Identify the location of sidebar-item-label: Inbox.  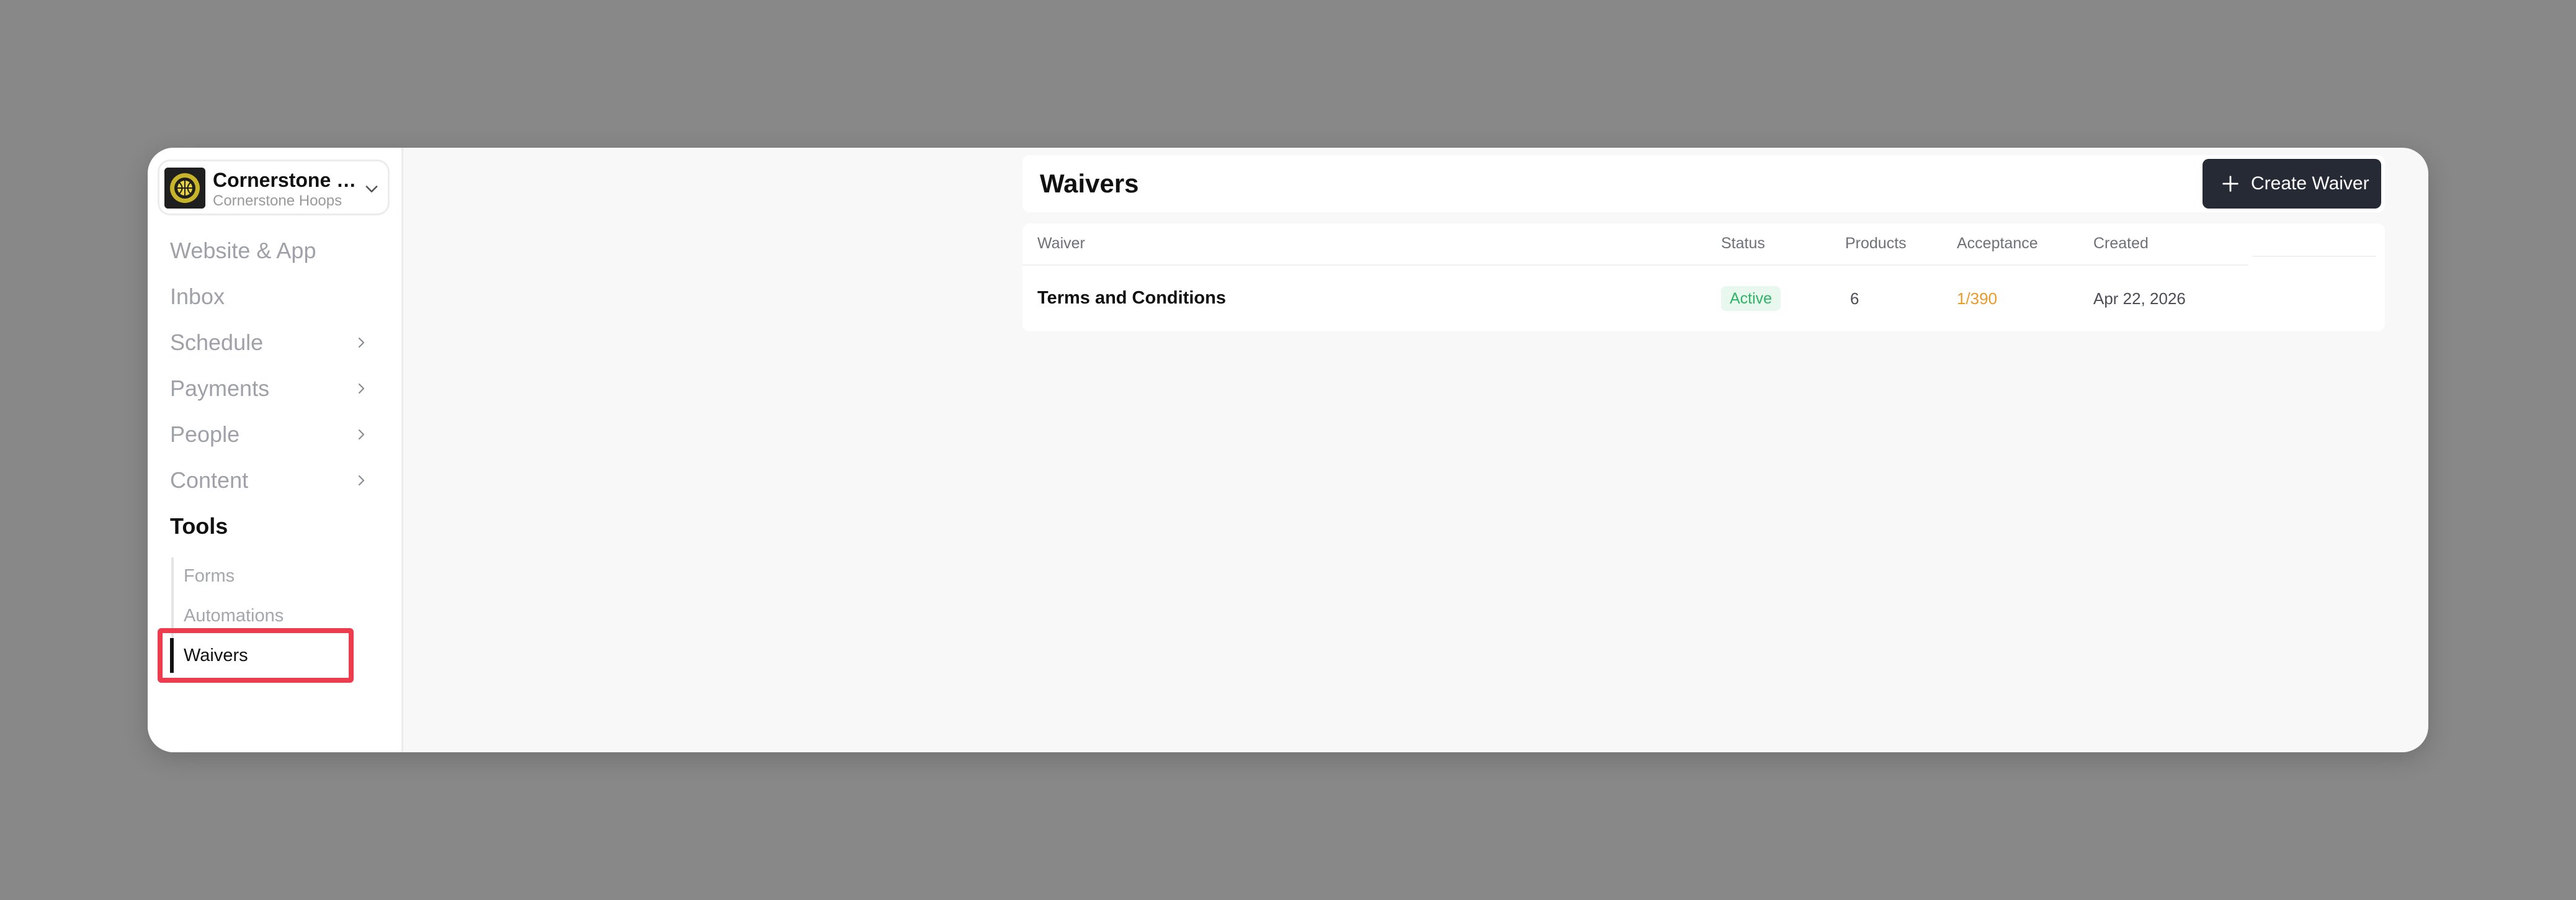
(197, 296).